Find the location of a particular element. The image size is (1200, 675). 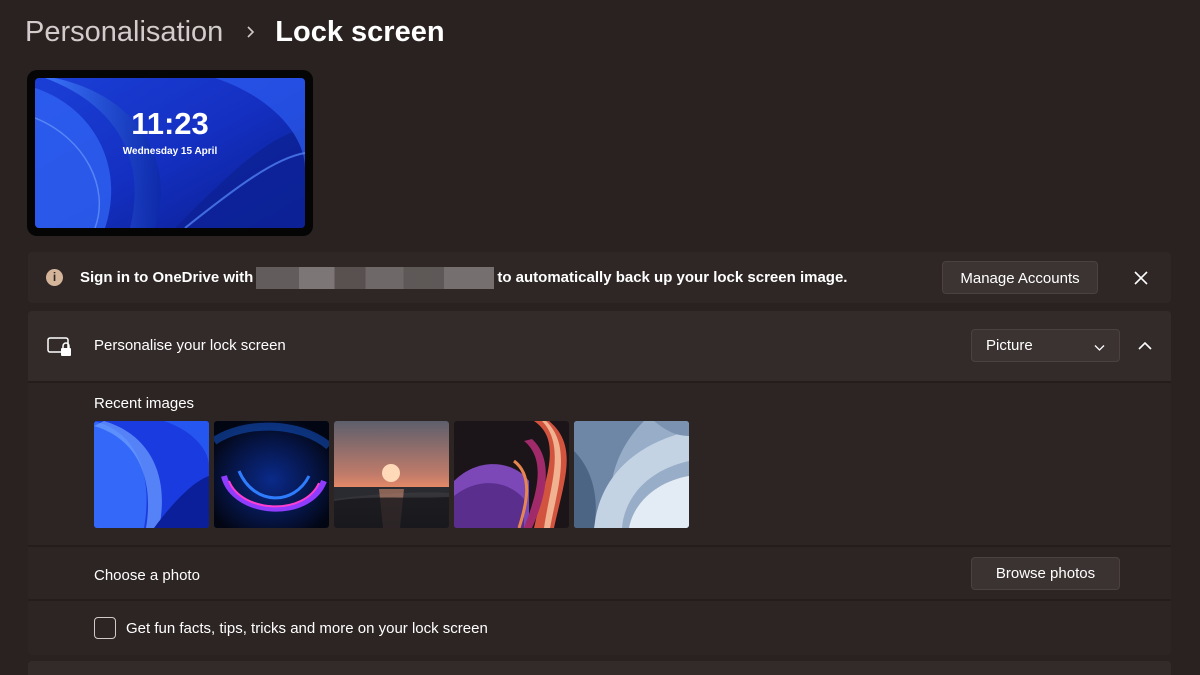

breadcrumb-personalisation-link: Personalisation is located at coordinates (124, 32).